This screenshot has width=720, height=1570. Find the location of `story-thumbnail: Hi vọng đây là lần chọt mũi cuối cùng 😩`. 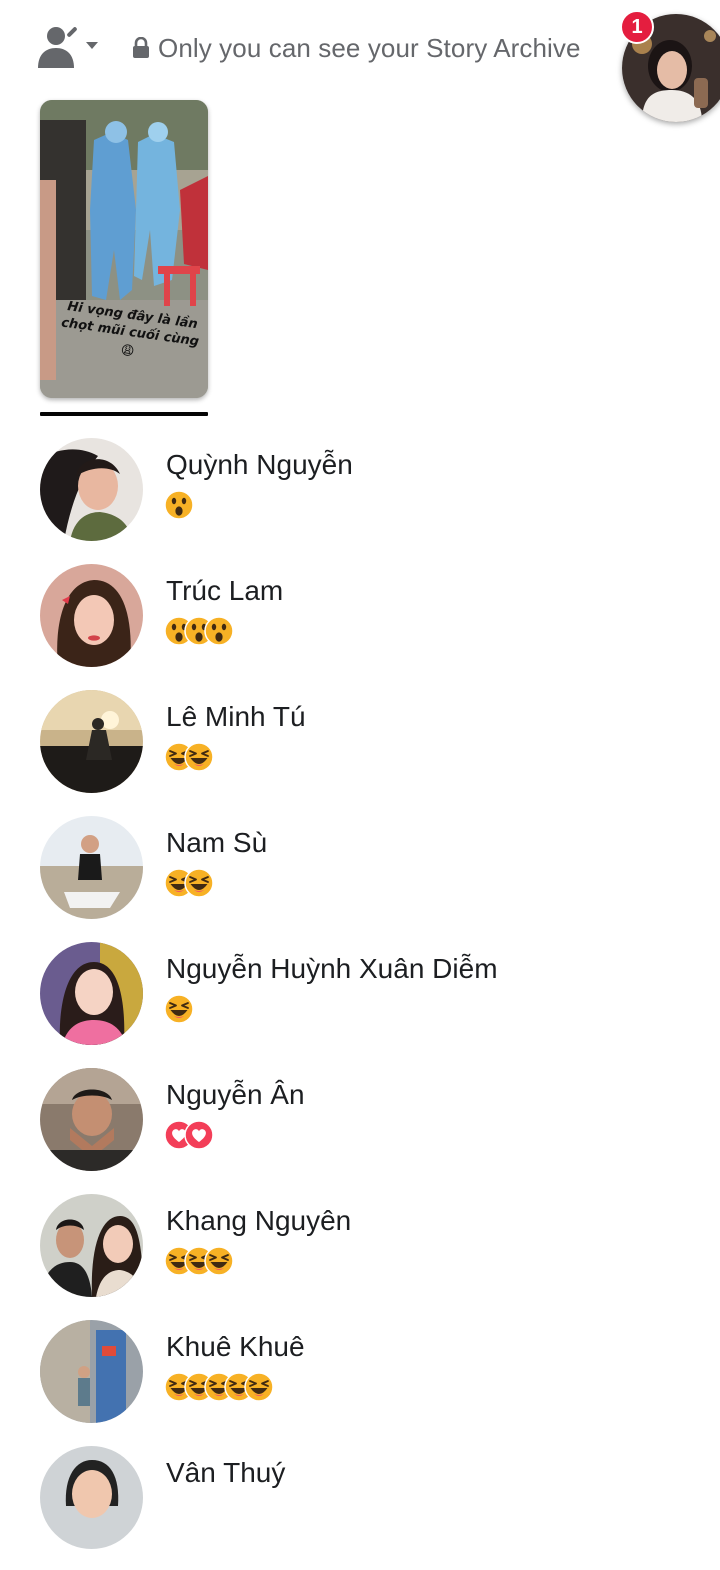

story-thumbnail: Hi vọng đây là lần chọt mũi cuối cùng 😩 is located at coordinates (124, 249).